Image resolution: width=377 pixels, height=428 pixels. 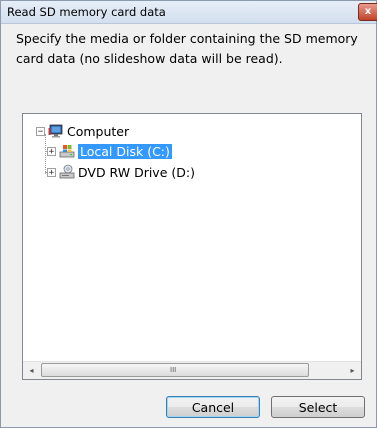 What do you see at coordinates (45, 154) in the screenshot?
I see `tree-connector-line` at bounding box center [45, 154].